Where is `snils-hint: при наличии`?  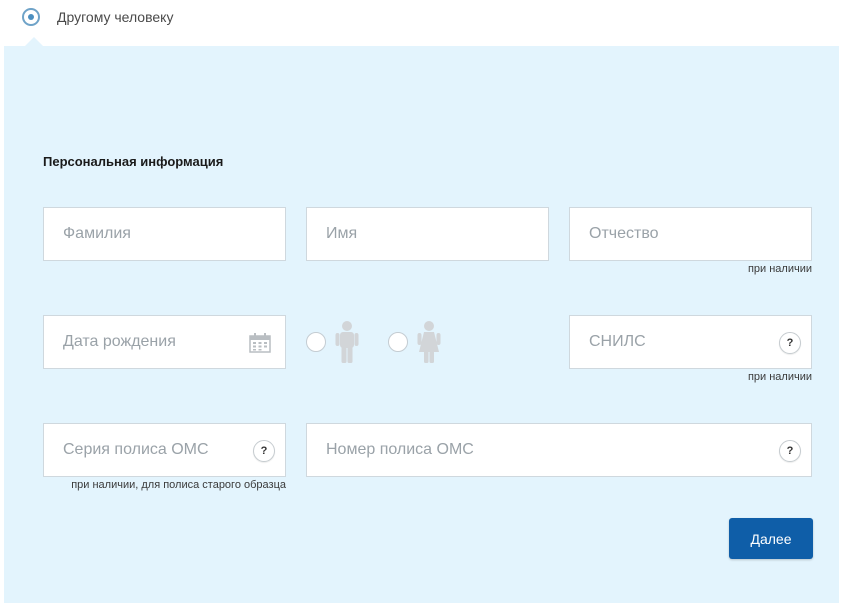 snils-hint: при наличии is located at coordinates (779, 377).